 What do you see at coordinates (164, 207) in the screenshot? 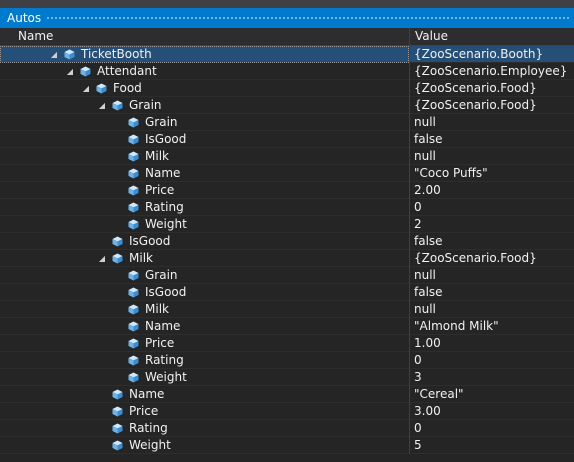
I see `variable-name: Rating` at bounding box center [164, 207].